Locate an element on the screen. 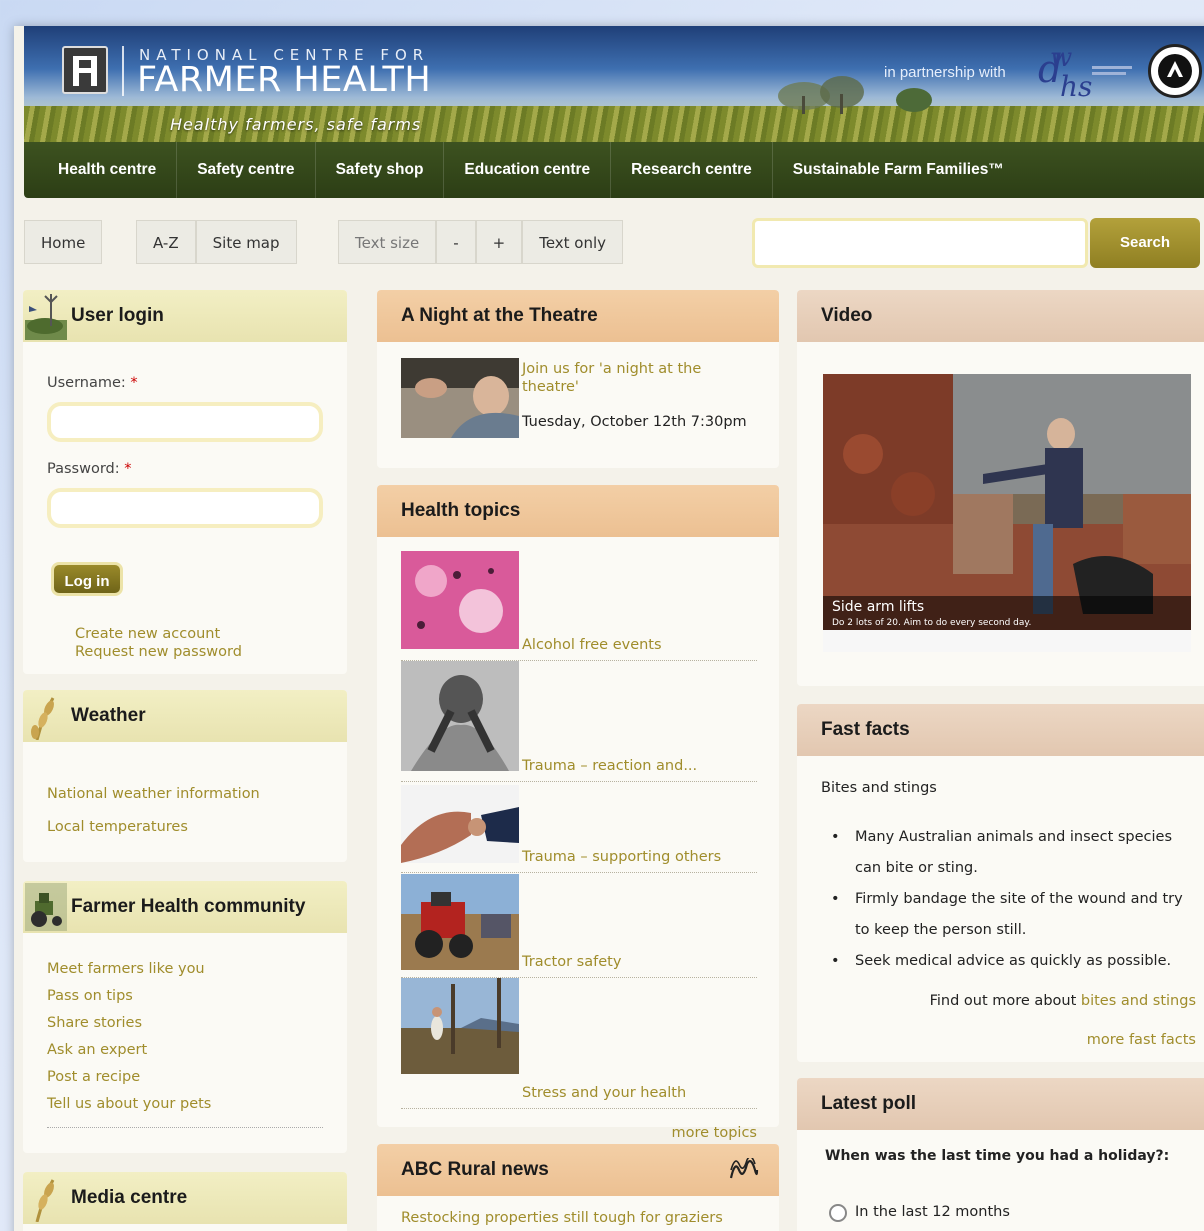 The image size is (1204, 1231). topic-trauma-supporting: Trauma – supporting others is located at coordinates (621, 857).